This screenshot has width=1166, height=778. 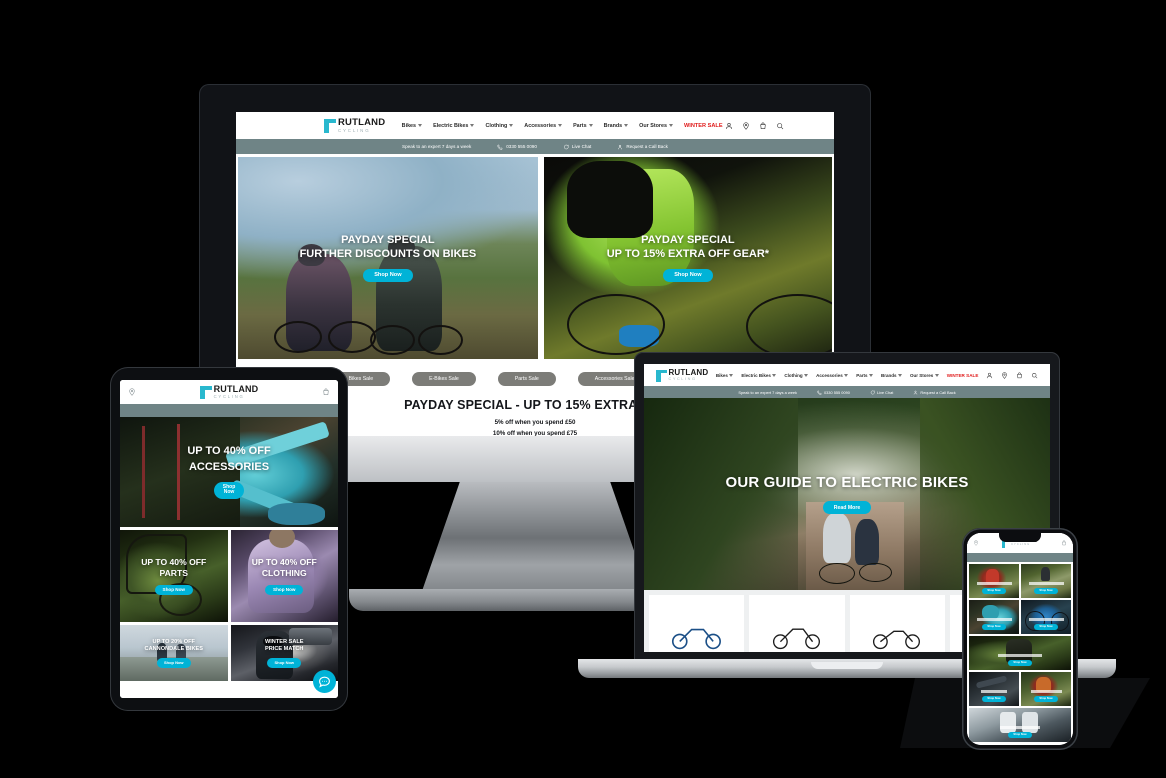 I want to click on tablet-tile-clothing-cta: Shop Now, so click(x=284, y=590).